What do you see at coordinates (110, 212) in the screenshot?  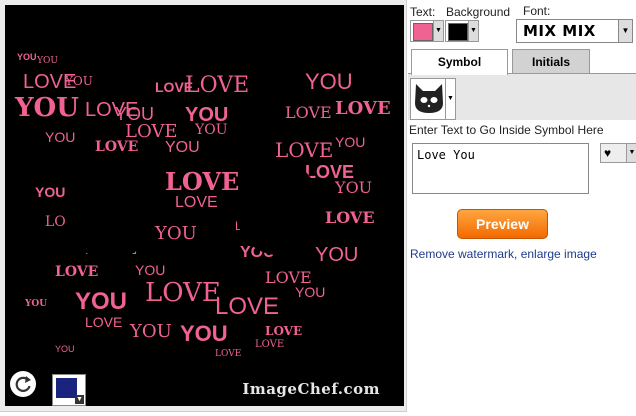 I see `left-eye-hole` at bounding box center [110, 212].